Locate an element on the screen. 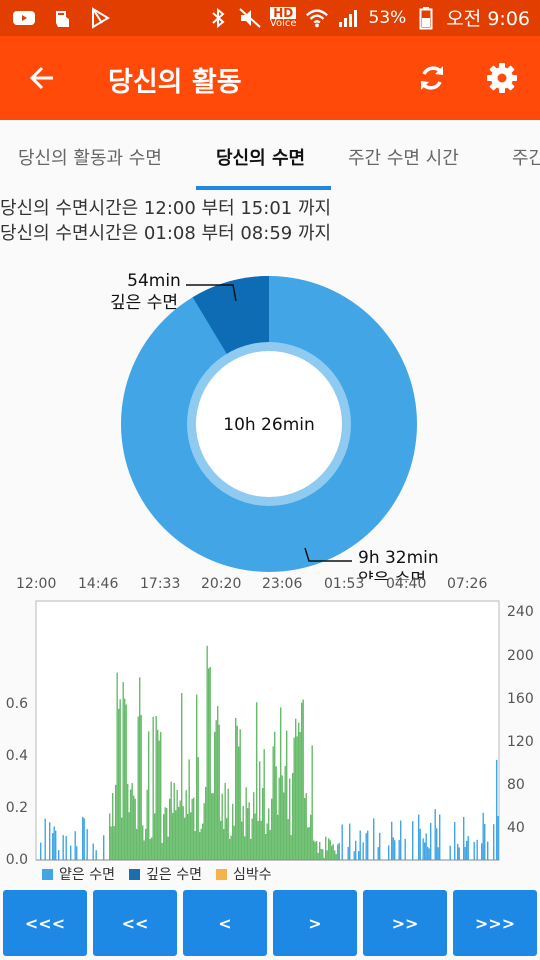  legend-item: 얕은 수면 is located at coordinates (78, 874).